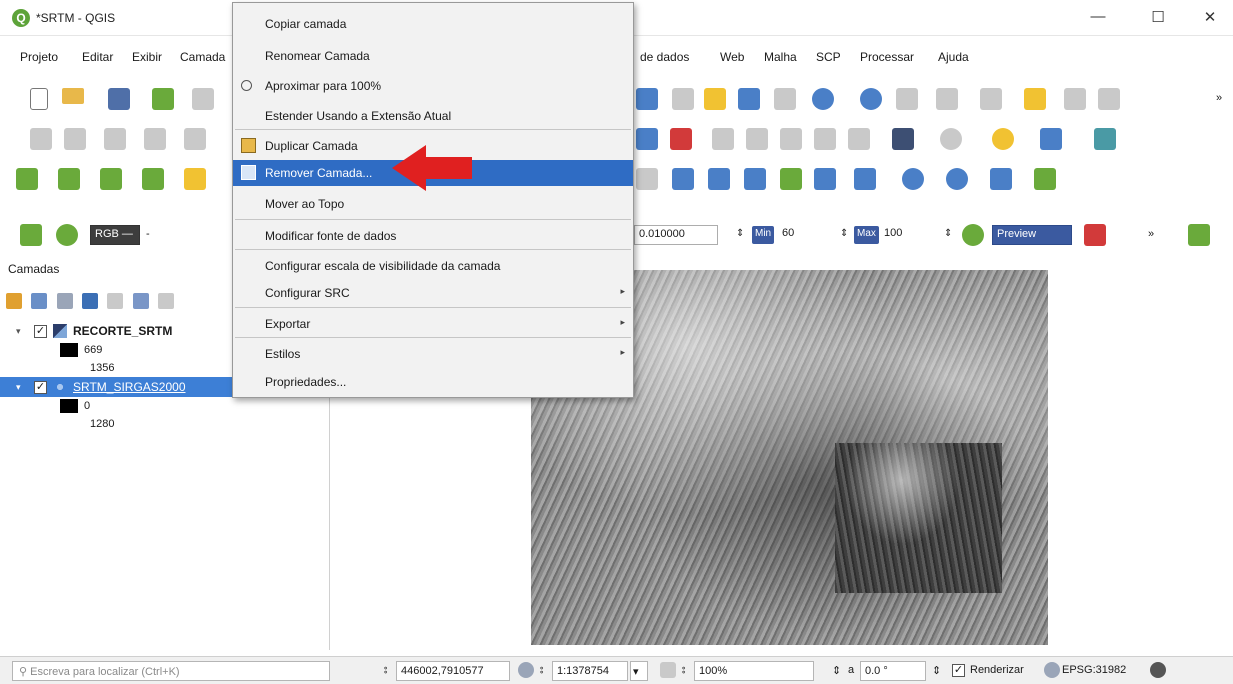  What do you see at coordinates (69, 179) in the screenshot?
I see `add-vector-icon` at bounding box center [69, 179].